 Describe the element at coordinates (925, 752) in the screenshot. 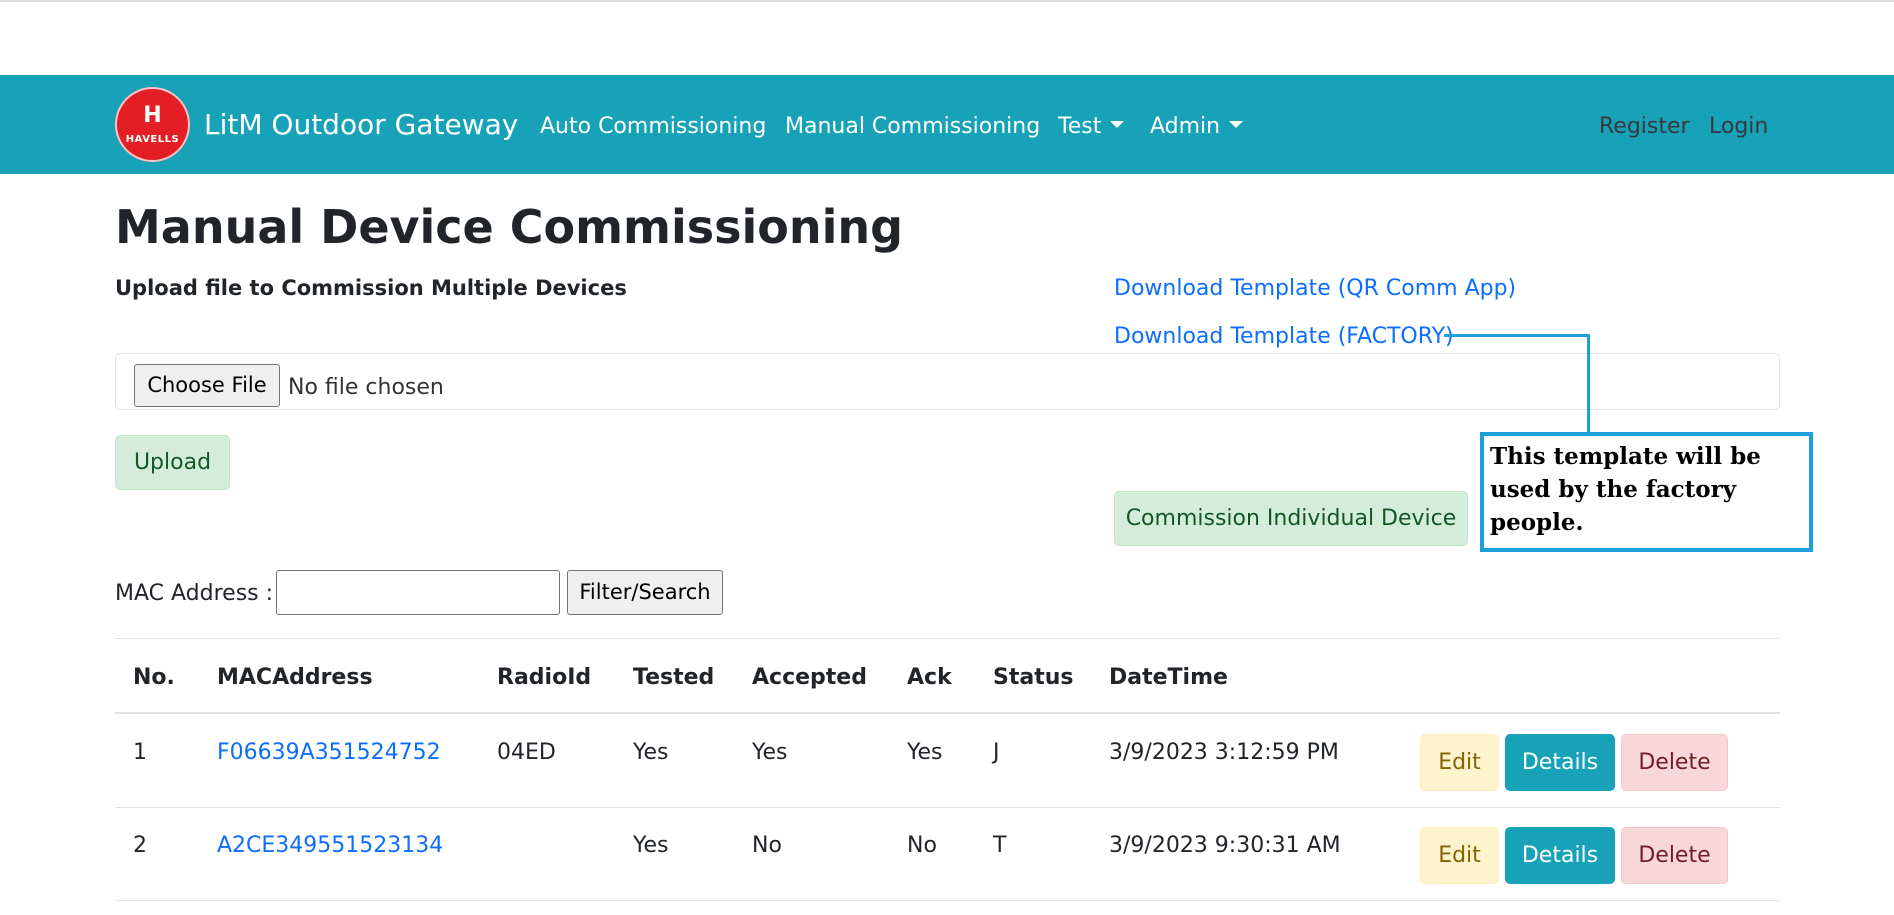

I see `row-ack: Yes` at that location.